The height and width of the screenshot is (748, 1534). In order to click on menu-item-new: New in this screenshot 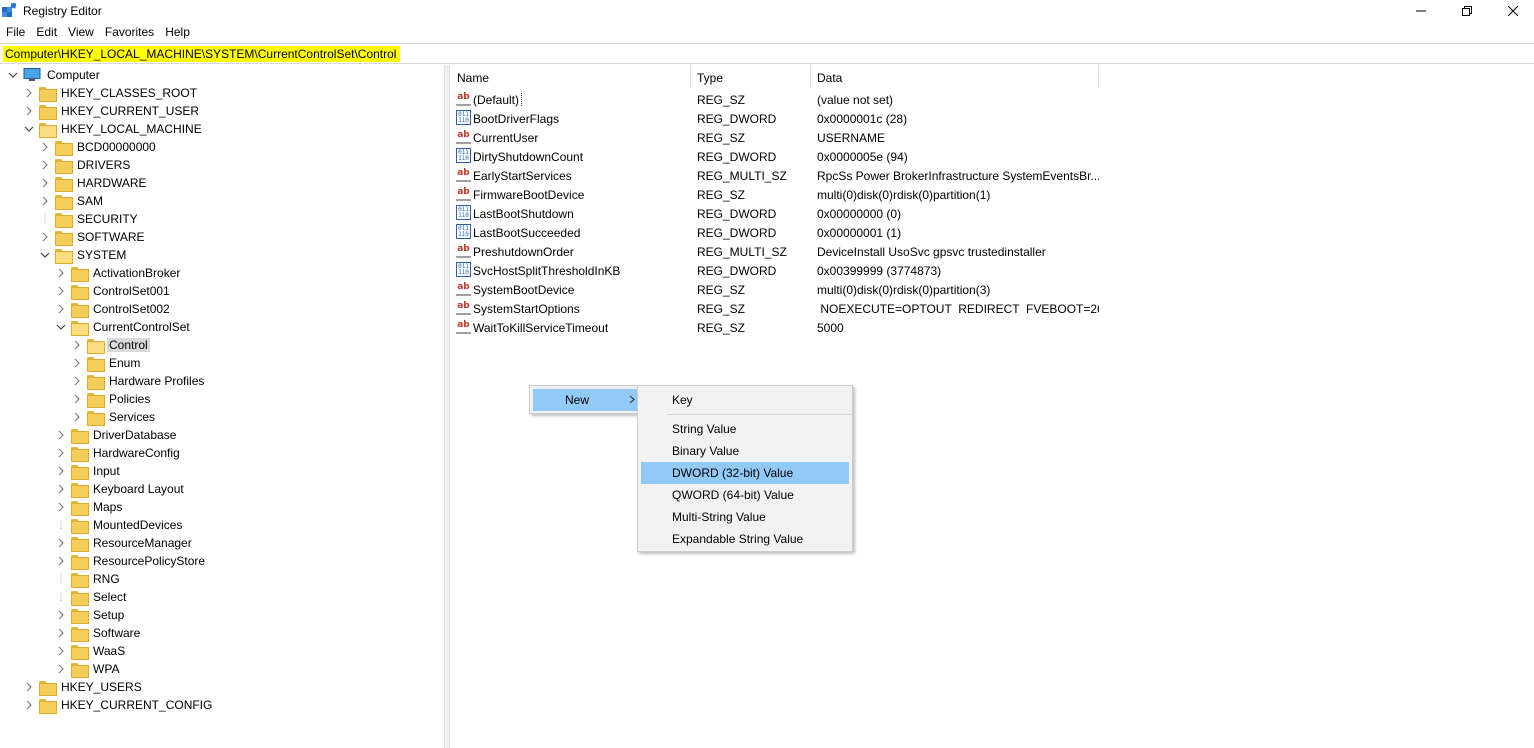, I will do `click(585, 400)`.